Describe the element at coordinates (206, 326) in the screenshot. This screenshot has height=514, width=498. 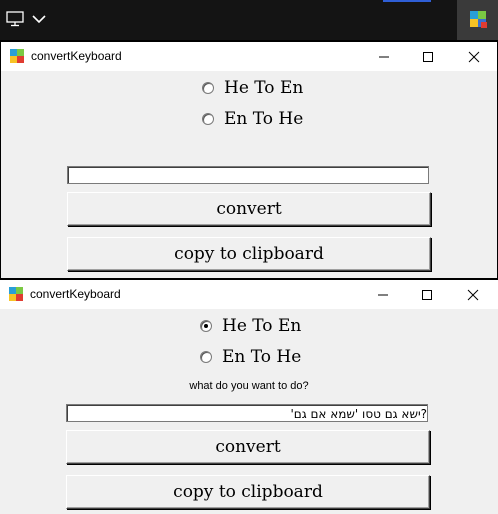
I see `radio-button-selected` at that location.